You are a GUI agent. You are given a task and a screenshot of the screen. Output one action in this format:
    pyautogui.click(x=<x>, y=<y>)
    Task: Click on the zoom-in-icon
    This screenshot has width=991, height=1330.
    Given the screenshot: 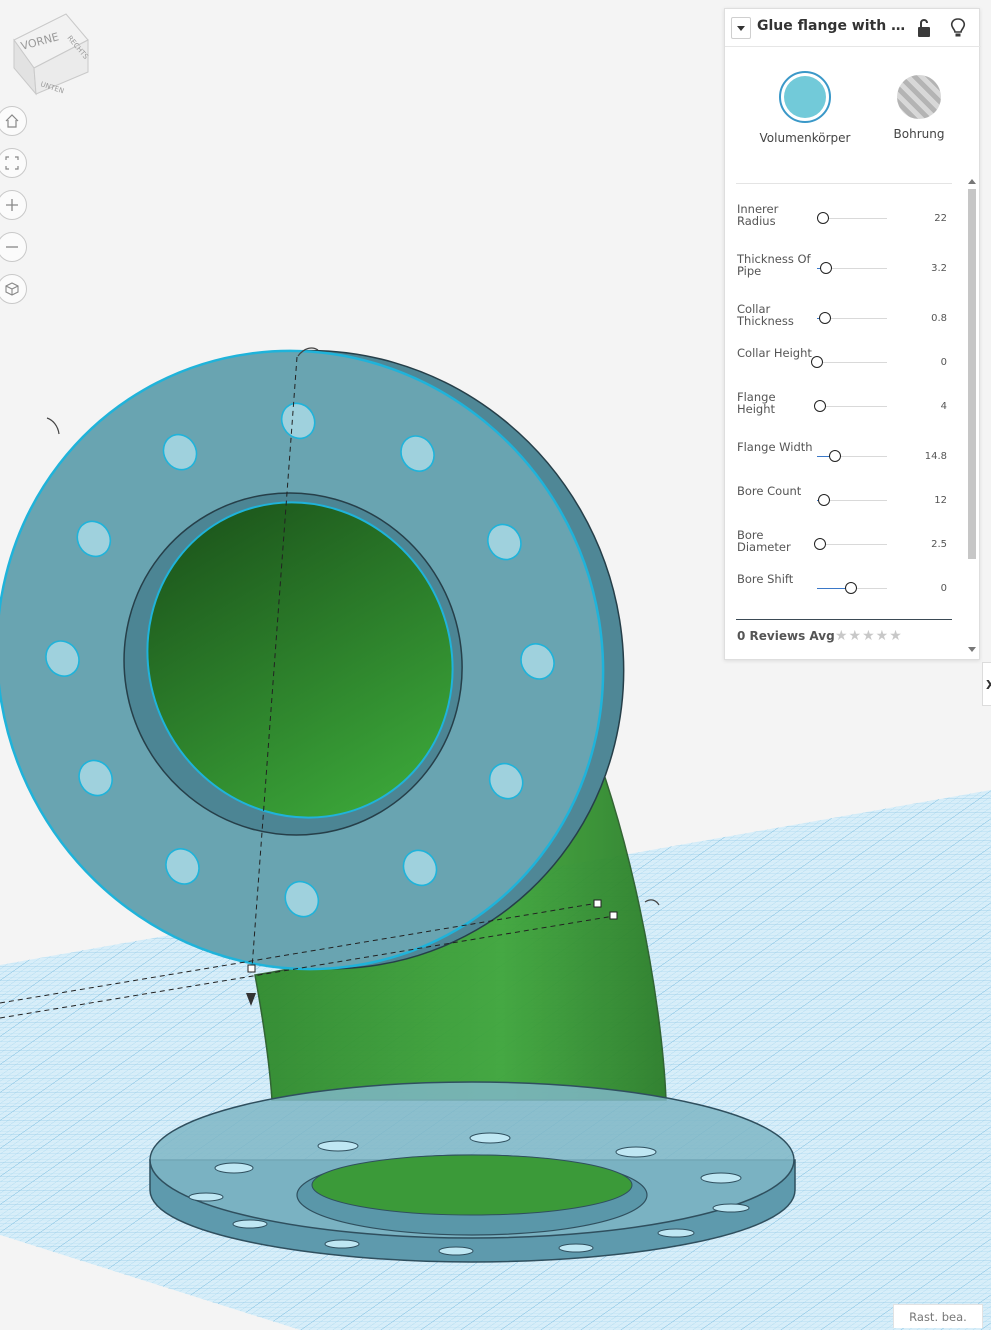 What is the action you would take?
    pyautogui.click(x=12, y=205)
    